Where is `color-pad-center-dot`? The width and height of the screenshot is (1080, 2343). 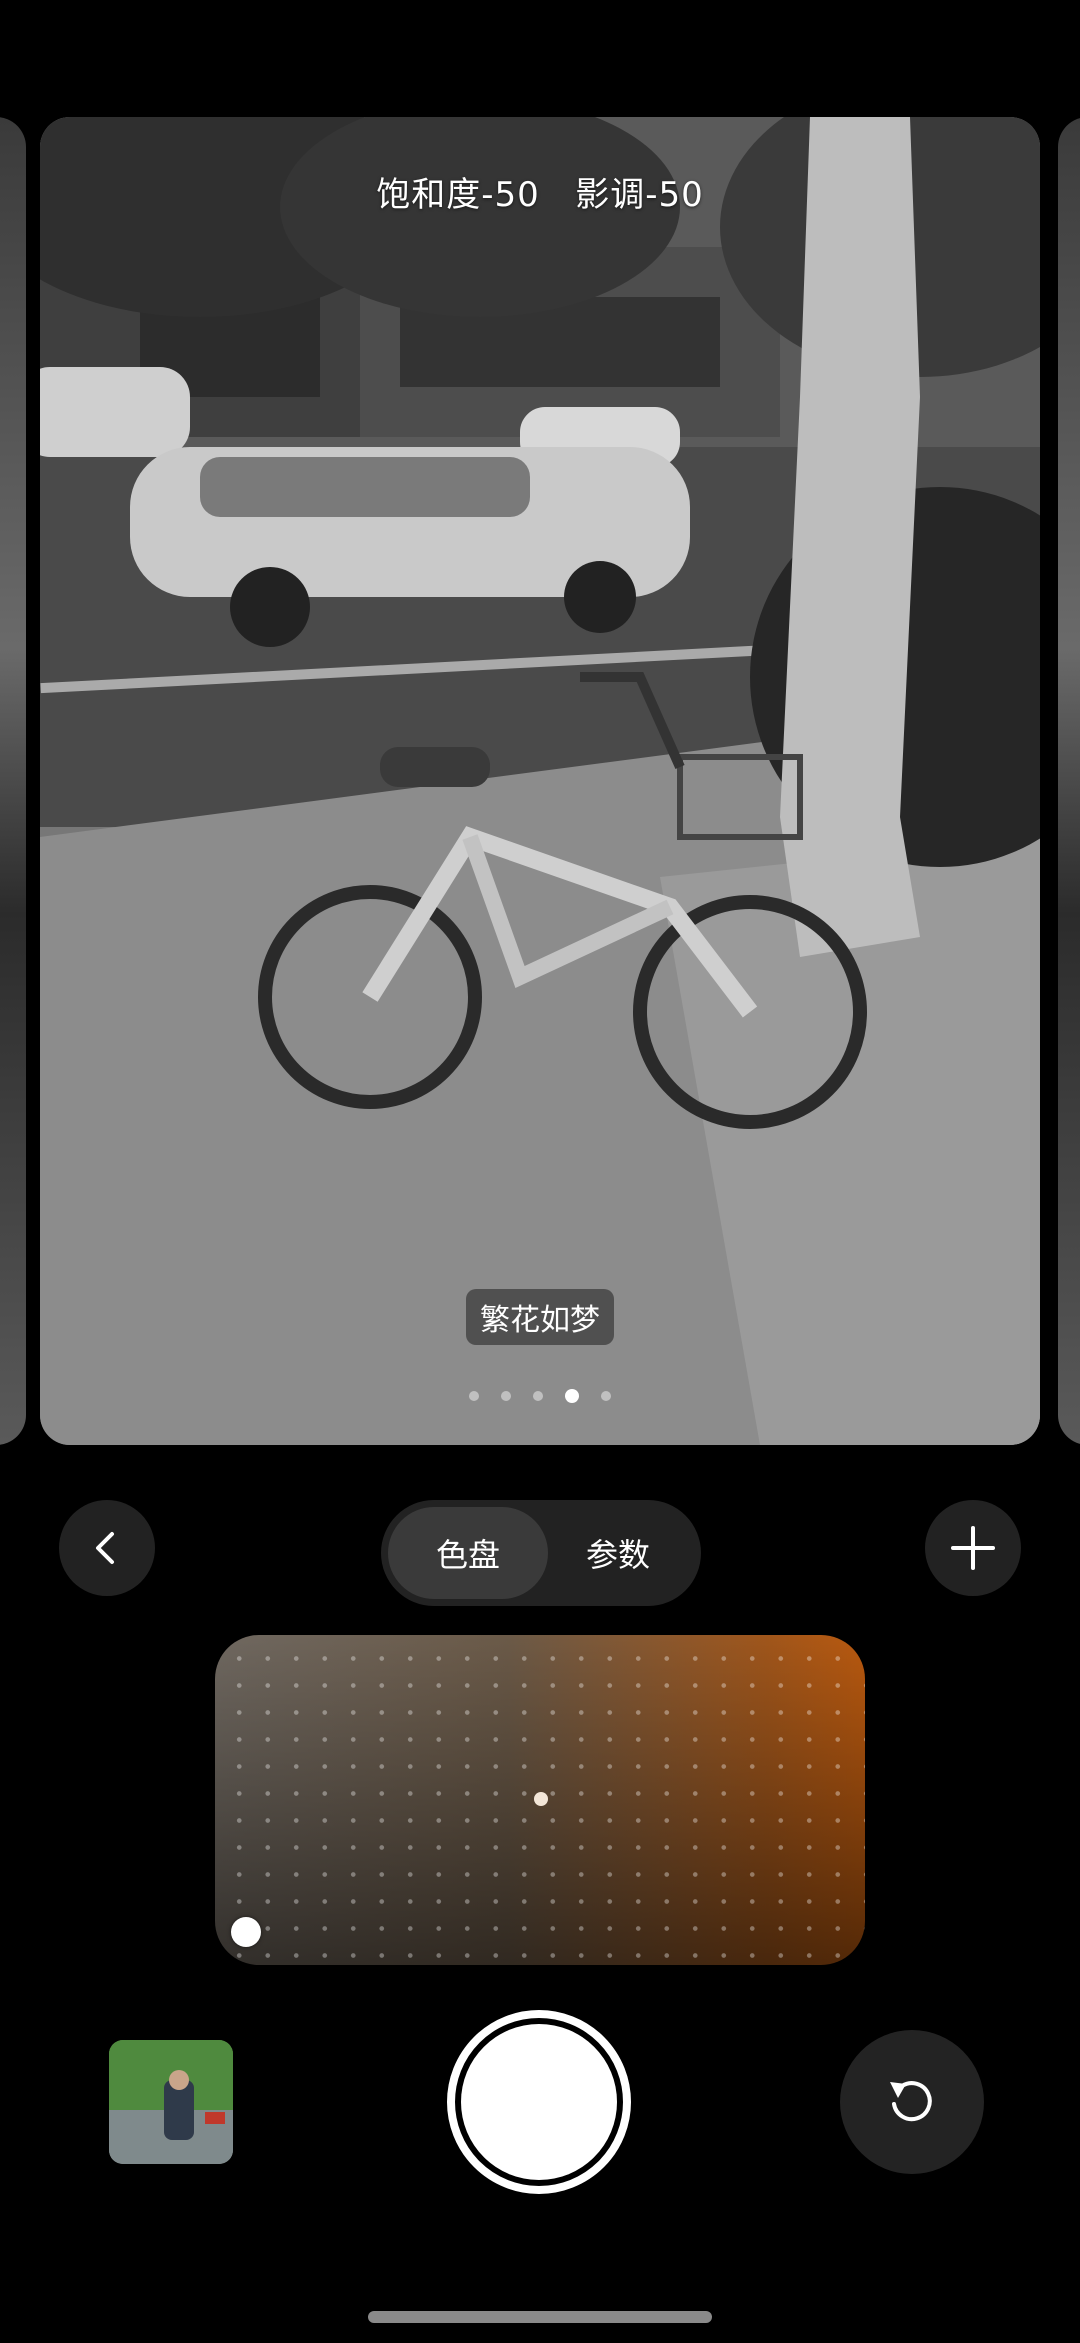 color-pad-center-dot is located at coordinates (541, 1799).